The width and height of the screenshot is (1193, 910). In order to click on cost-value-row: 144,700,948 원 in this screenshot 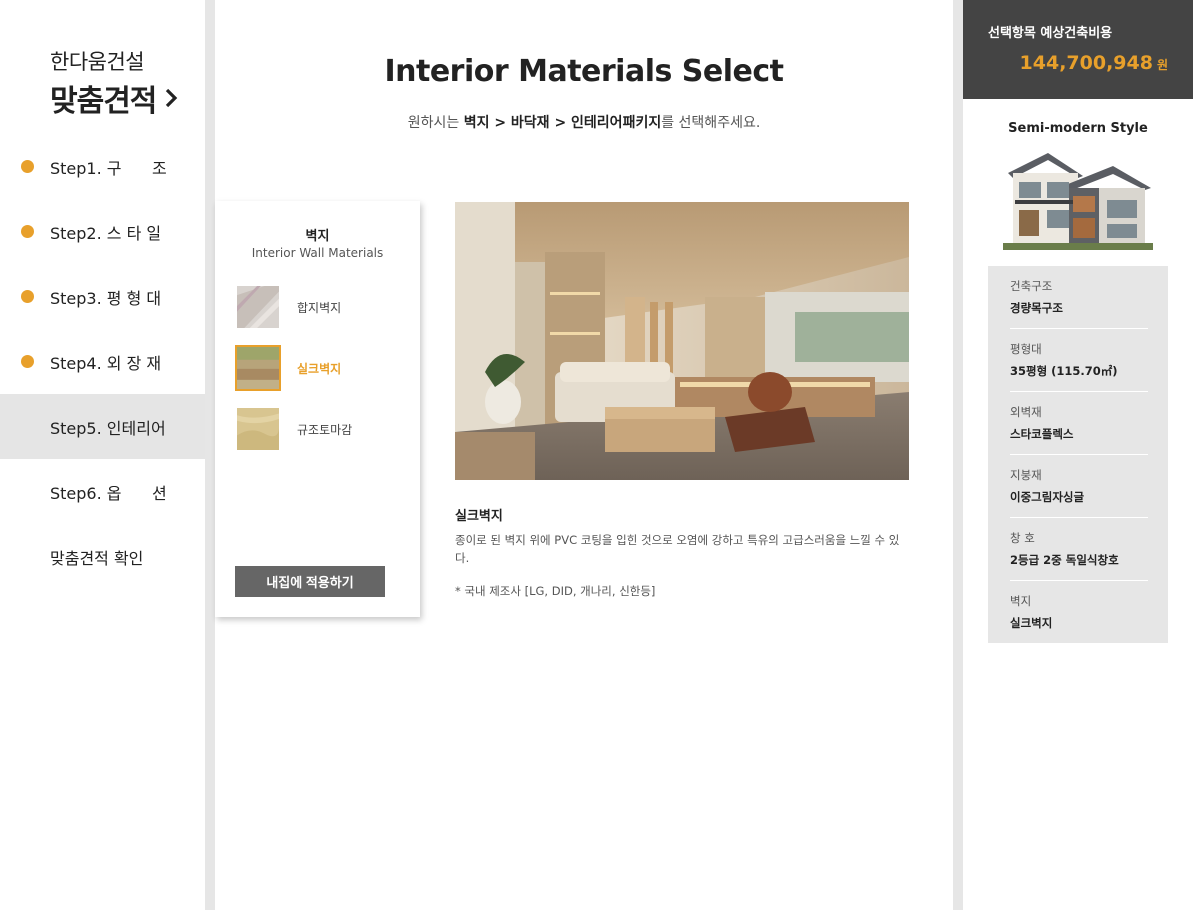, I will do `click(1094, 63)`.